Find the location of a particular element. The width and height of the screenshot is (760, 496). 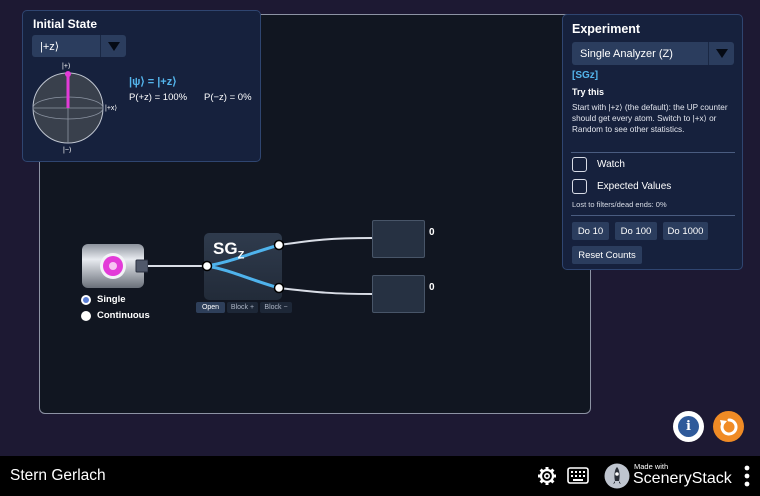

reset-icon is located at coordinates (728, 426).